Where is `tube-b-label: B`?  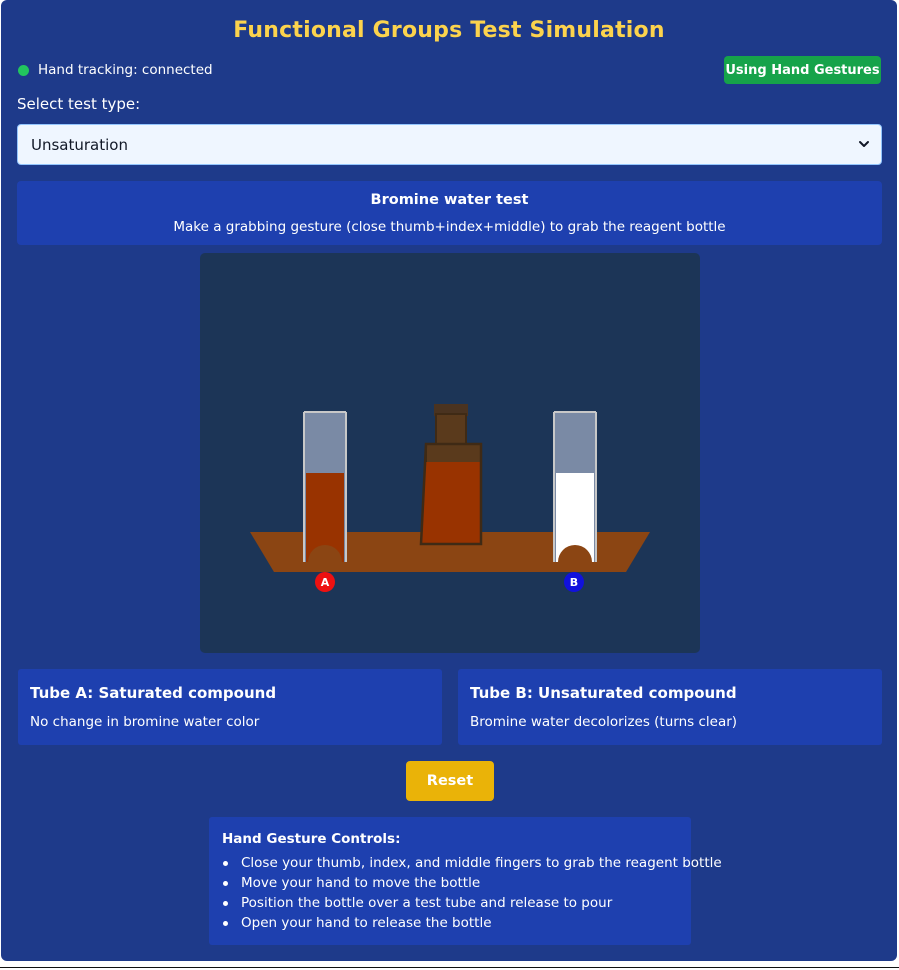
tube-b-label: B is located at coordinates (574, 582).